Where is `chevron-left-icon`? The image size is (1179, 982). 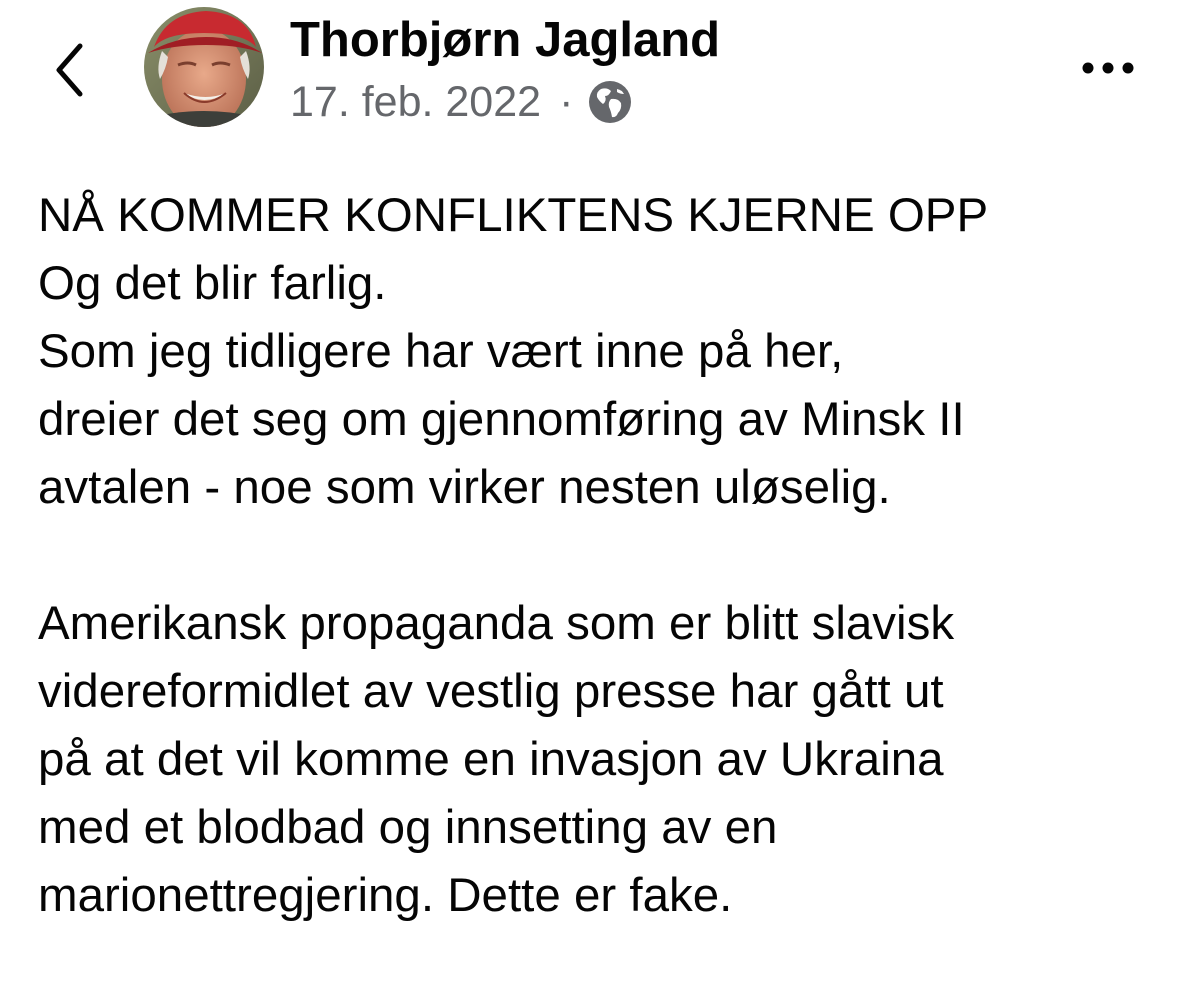
chevron-left-icon is located at coordinates (69, 70).